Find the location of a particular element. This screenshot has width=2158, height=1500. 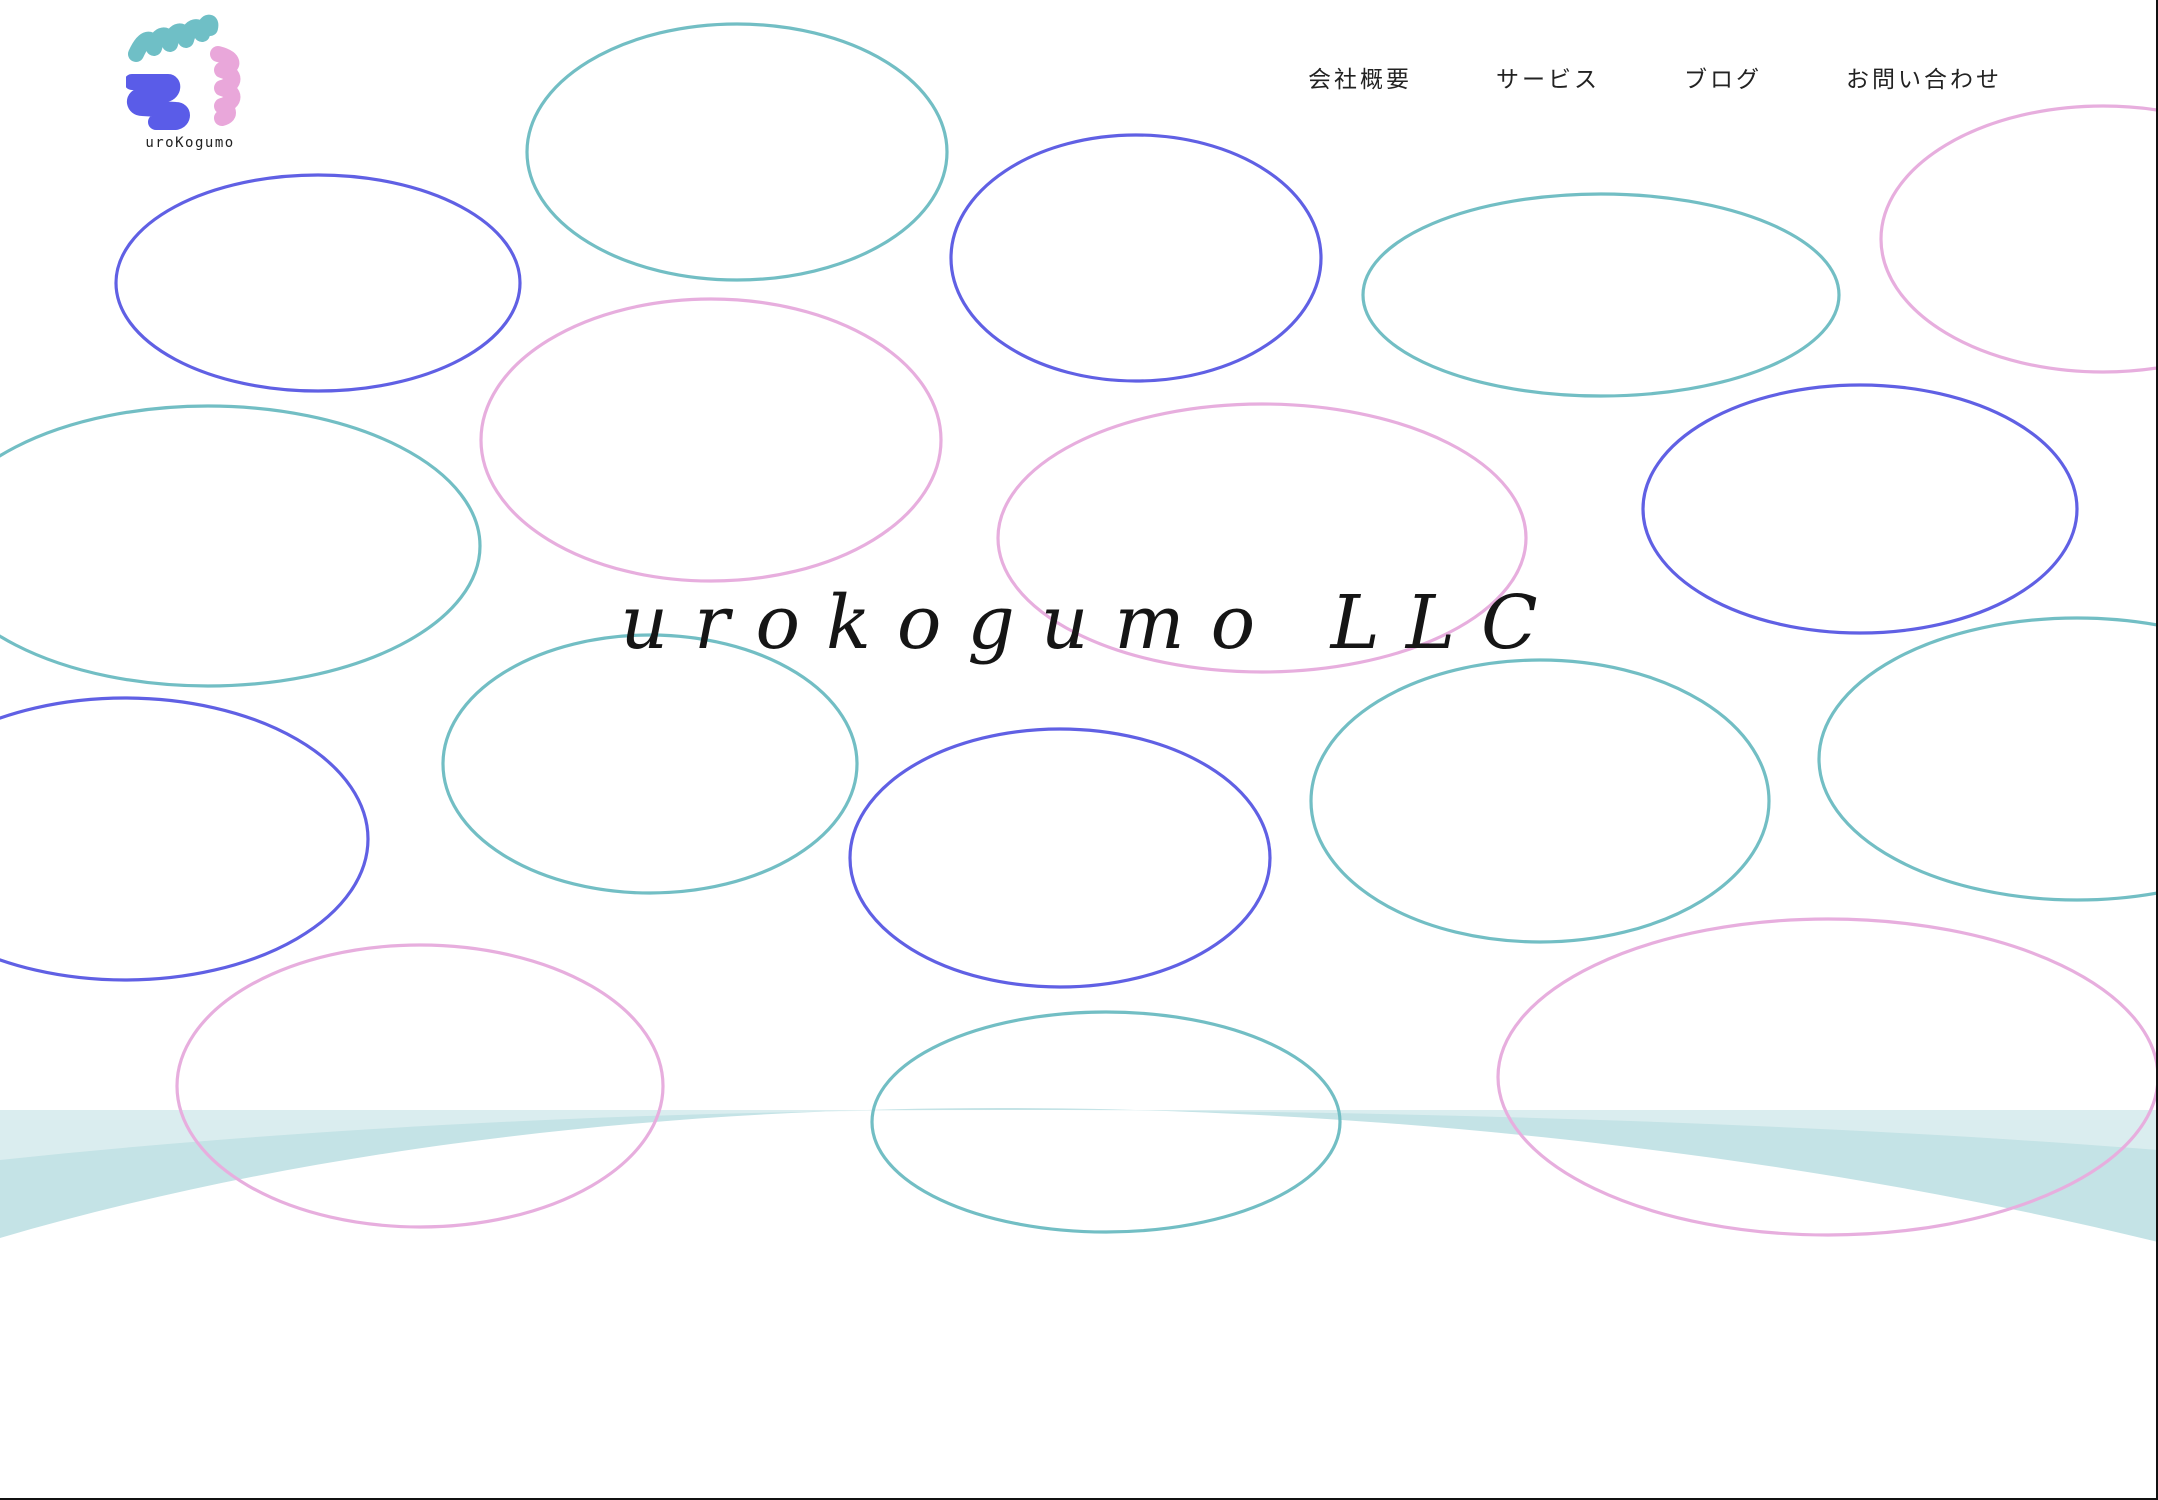

cloud-scales-logo-icon is located at coordinates (183, 72).